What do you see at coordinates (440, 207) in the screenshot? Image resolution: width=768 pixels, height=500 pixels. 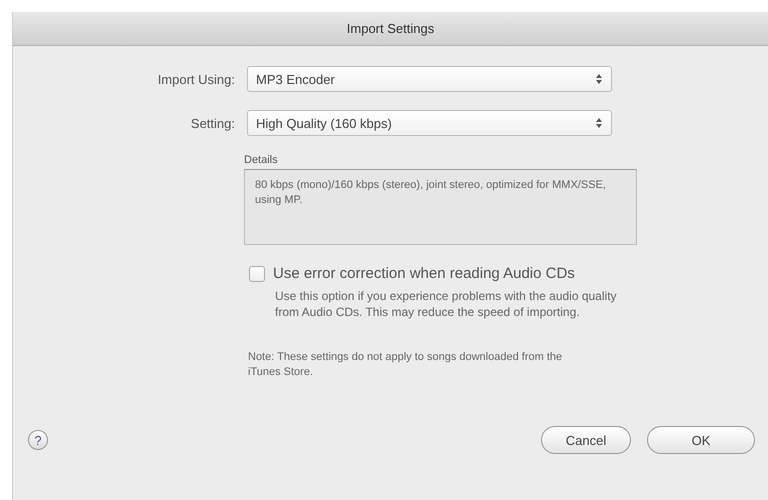 I see `details-text: 80 kbps (mono)/160 kbps (stereo), joint stereo, optimized for MMX/SSE, using MP.` at bounding box center [440, 207].